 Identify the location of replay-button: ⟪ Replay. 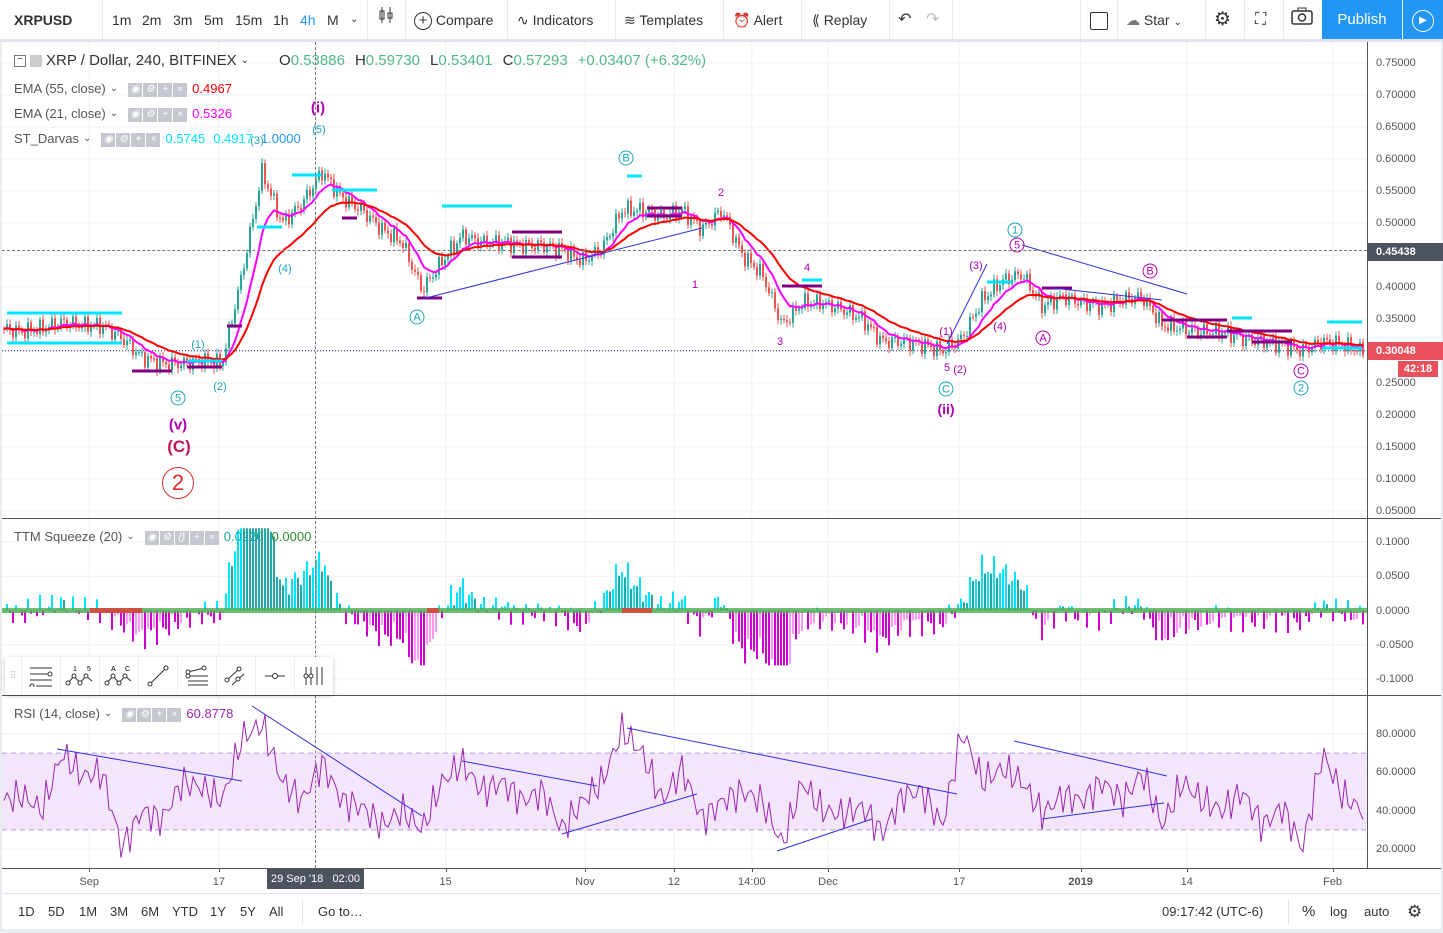
(839, 19).